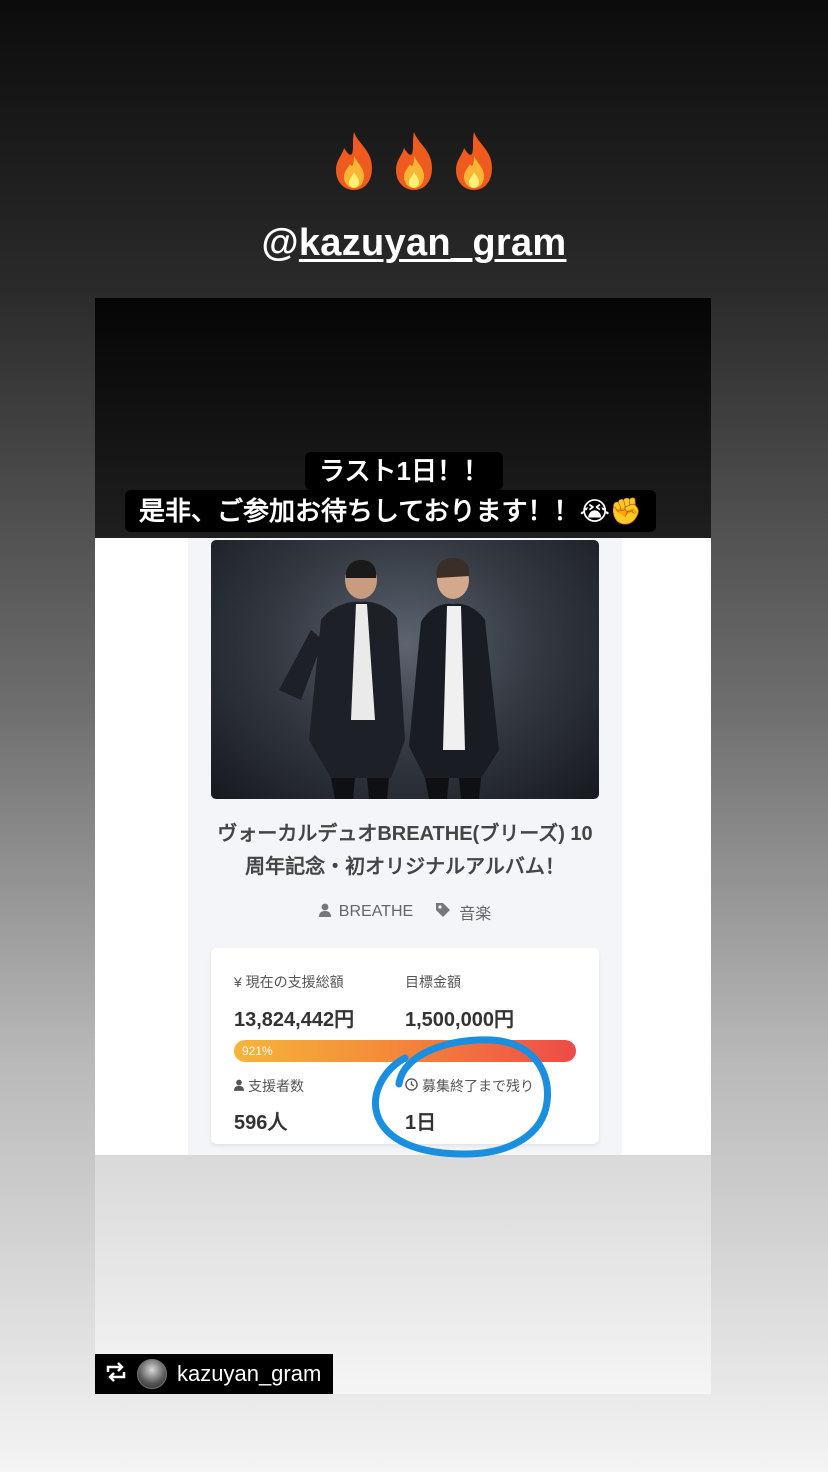 Image resolution: width=828 pixels, height=1472 pixels. What do you see at coordinates (289, 982) in the screenshot?
I see `current-amount-label: ¥ 現在の支援総額` at bounding box center [289, 982].